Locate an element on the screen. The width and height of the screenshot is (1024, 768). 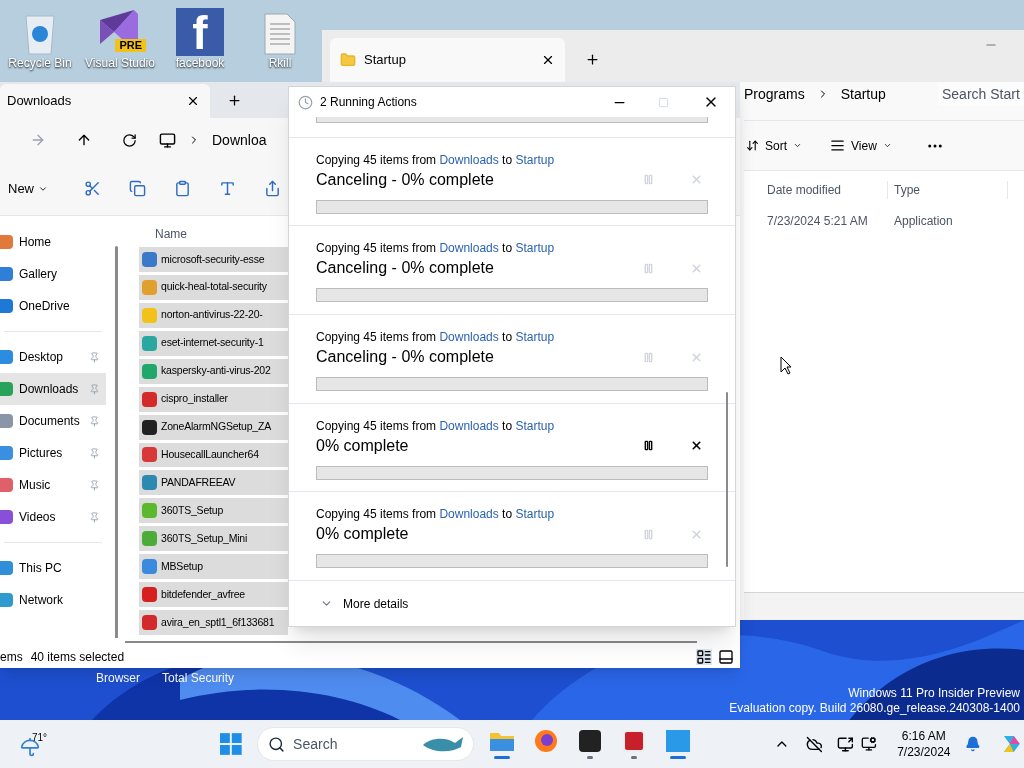
sidebar-item: OneDrive is located at coordinates (53, 306).